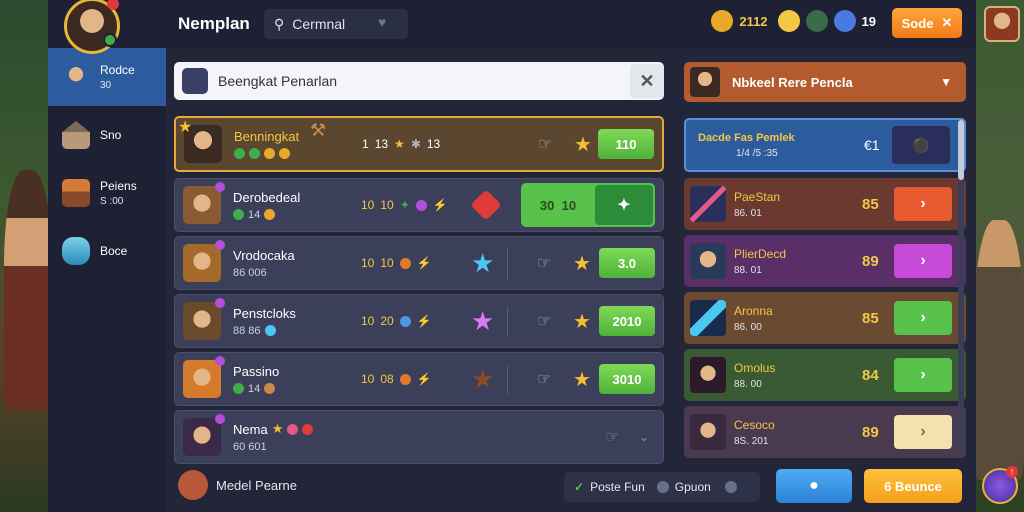  I want to click on gold-coin-icon, so click(722, 21).